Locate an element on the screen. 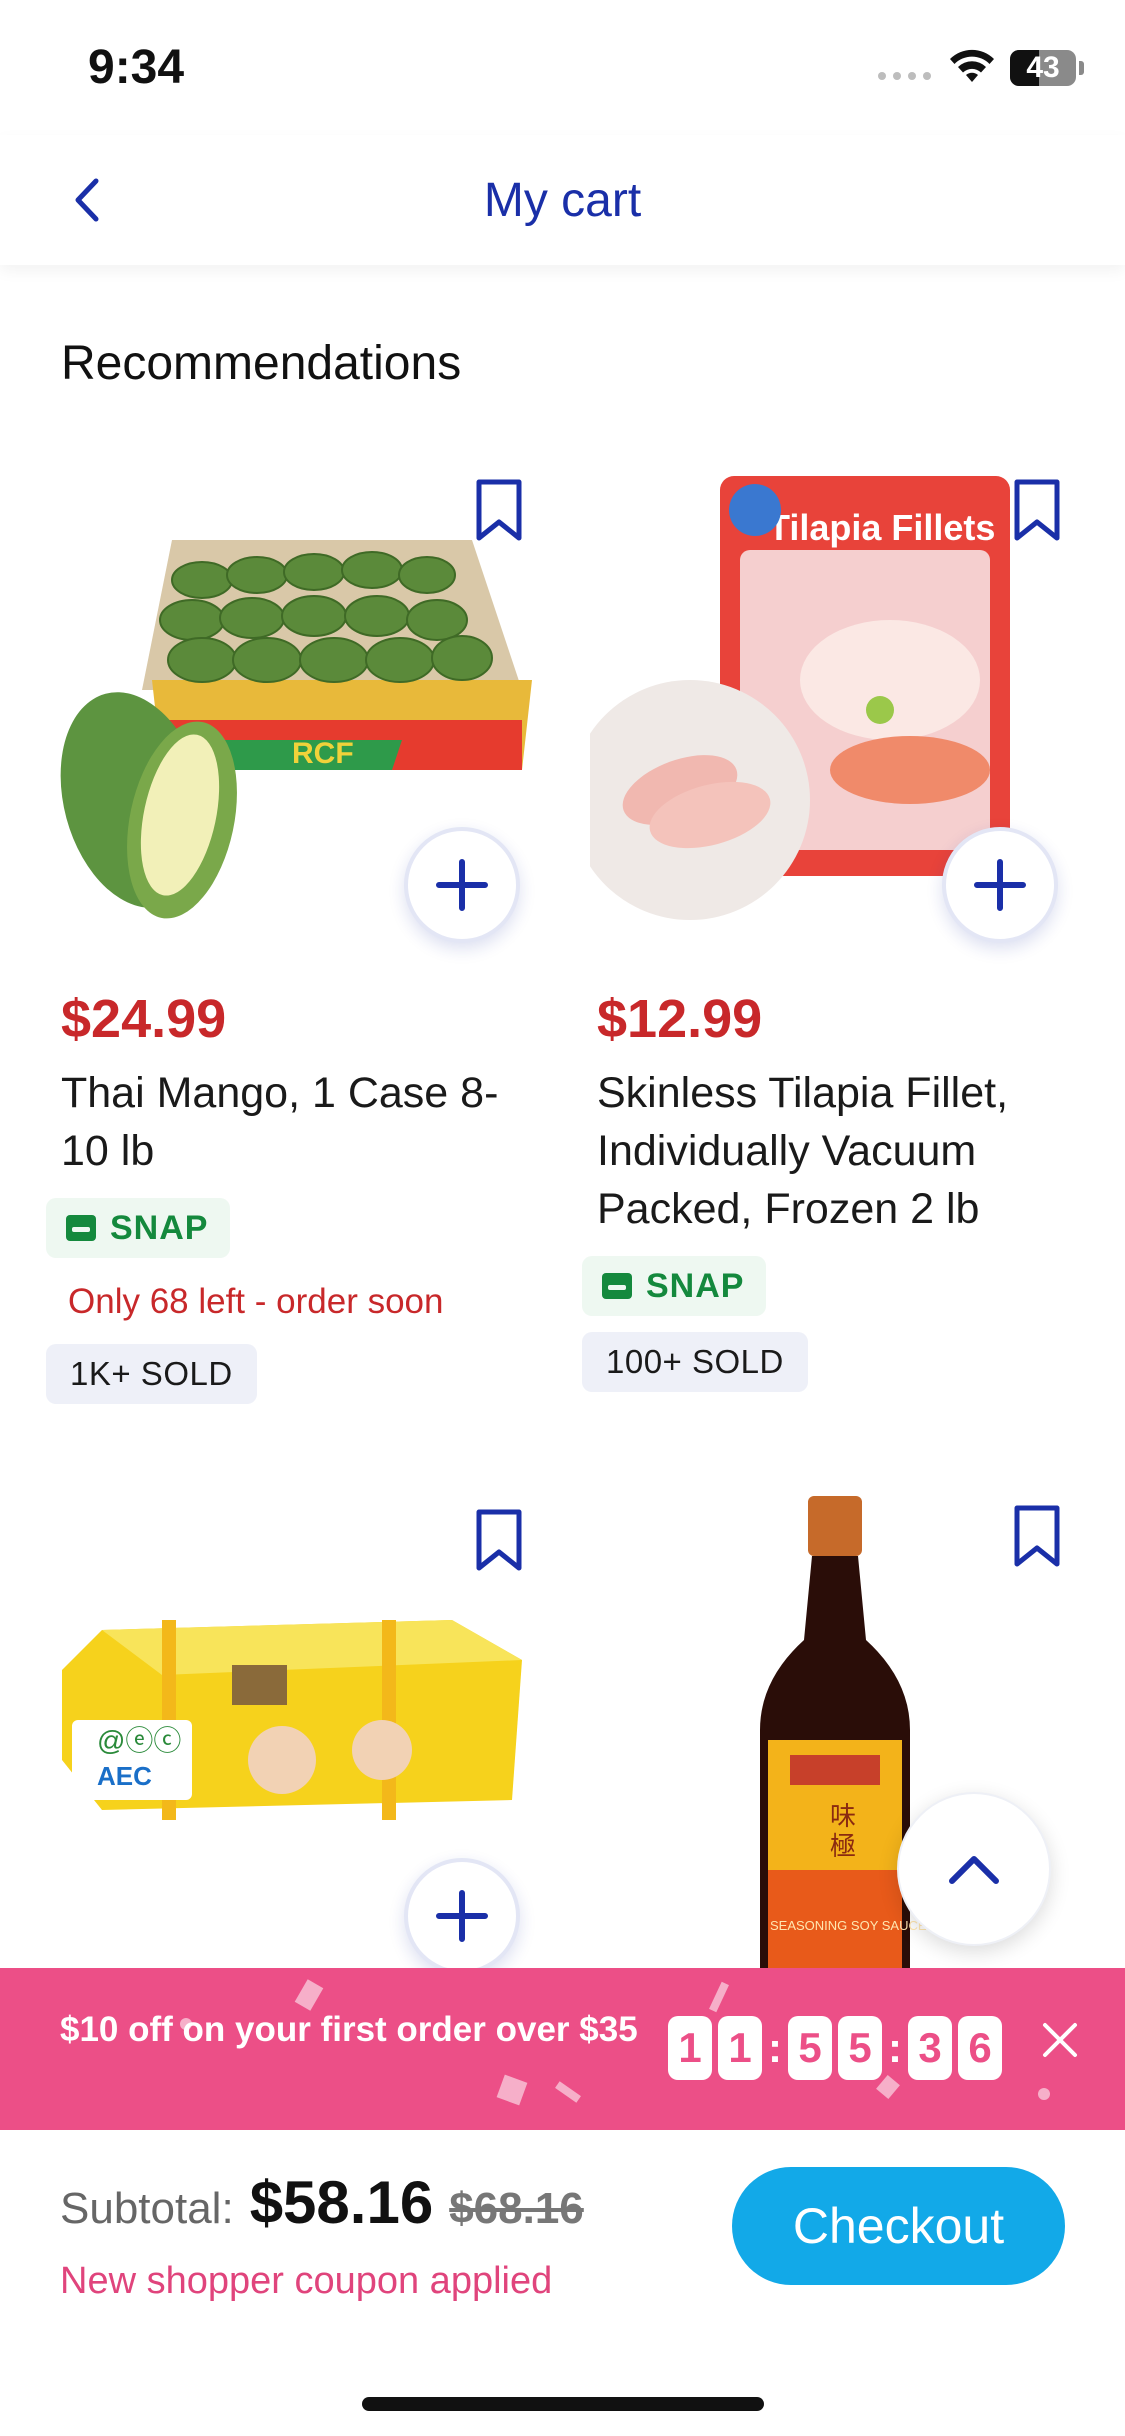  close-promo-button is located at coordinates (1060, 2040).